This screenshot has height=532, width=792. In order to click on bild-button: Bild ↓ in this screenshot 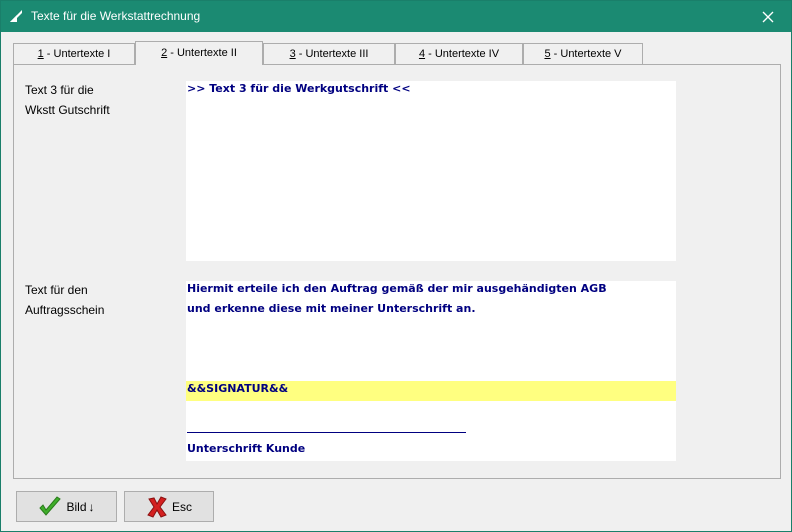, I will do `click(66, 506)`.